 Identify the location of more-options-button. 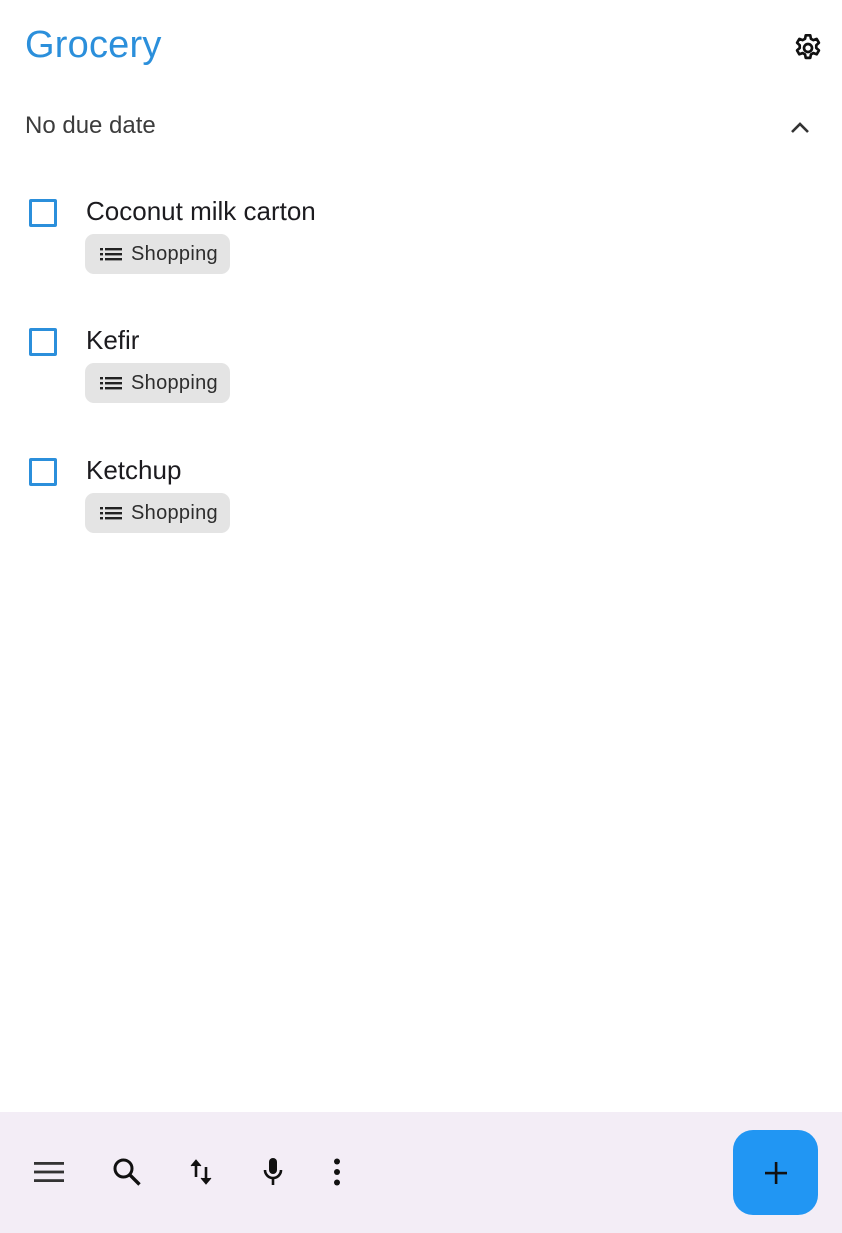
(337, 1172).